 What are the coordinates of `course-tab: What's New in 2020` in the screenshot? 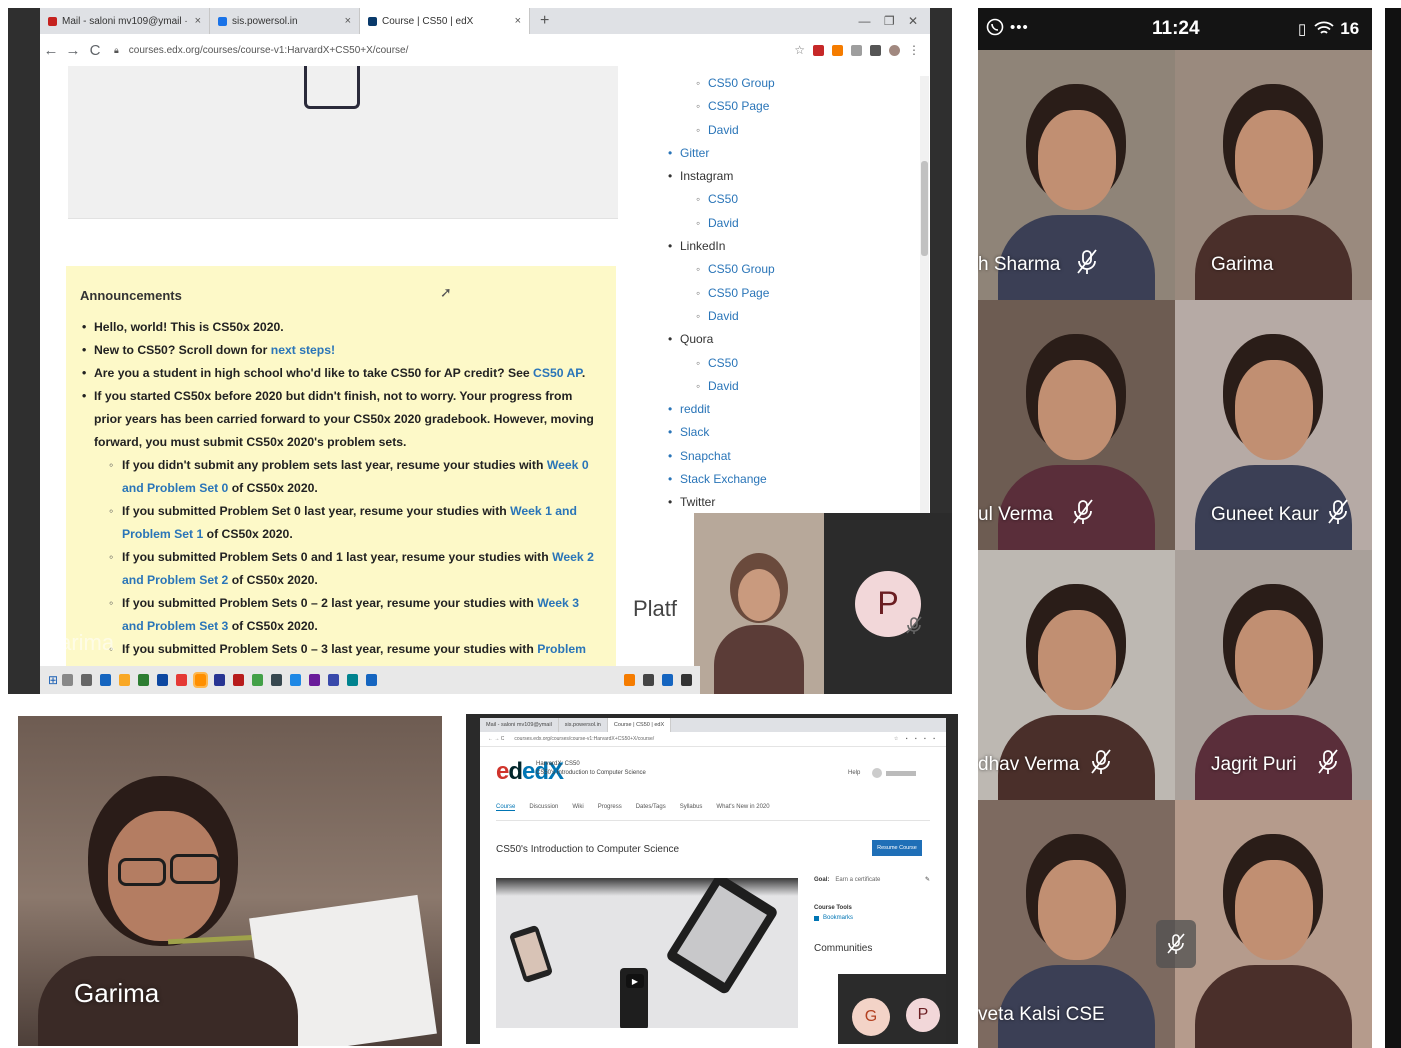 It's located at (742, 807).